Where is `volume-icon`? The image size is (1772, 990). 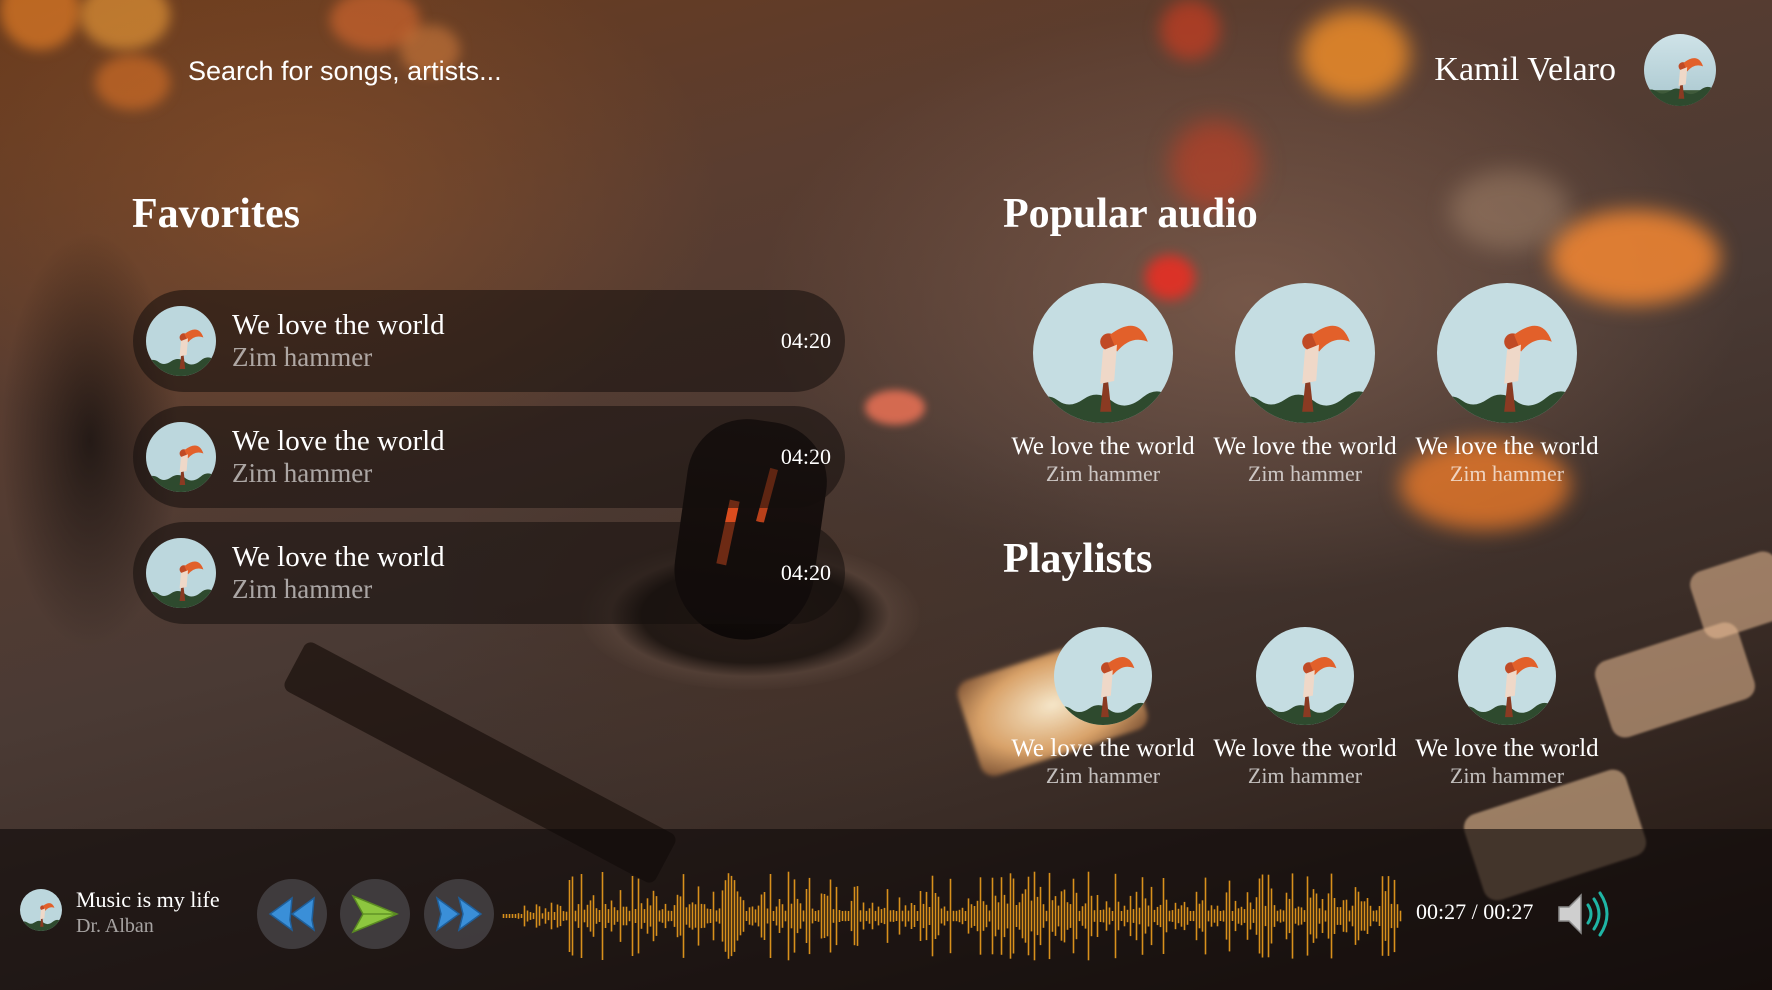
volume-icon is located at coordinates (1583, 914).